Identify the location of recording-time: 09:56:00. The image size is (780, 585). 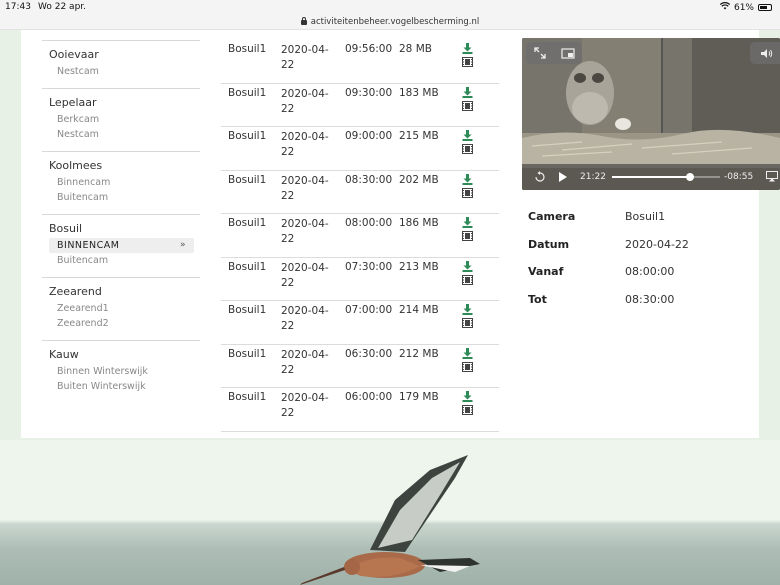
(369, 49).